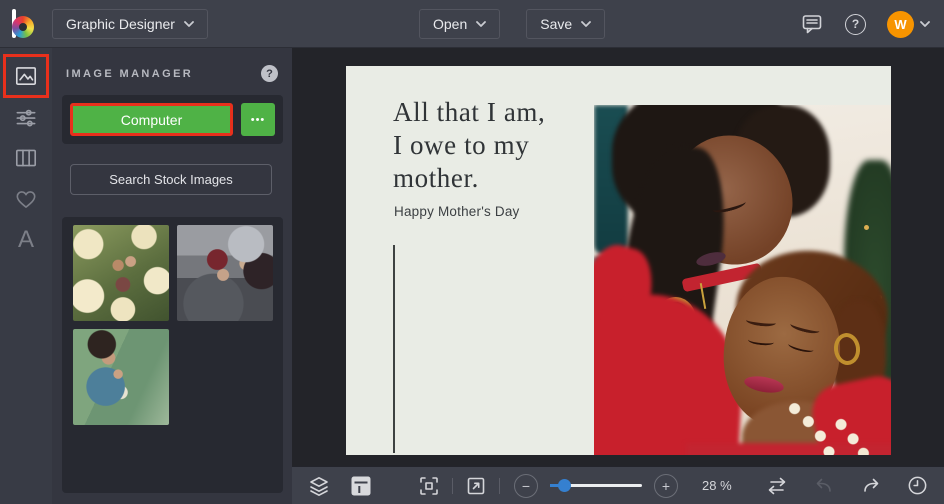 The width and height of the screenshot is (944, 504). What do you see at coordinates (26, 276) in the screenshot?
I see `tool-sidebar: A` at bounding box center [26, 276].